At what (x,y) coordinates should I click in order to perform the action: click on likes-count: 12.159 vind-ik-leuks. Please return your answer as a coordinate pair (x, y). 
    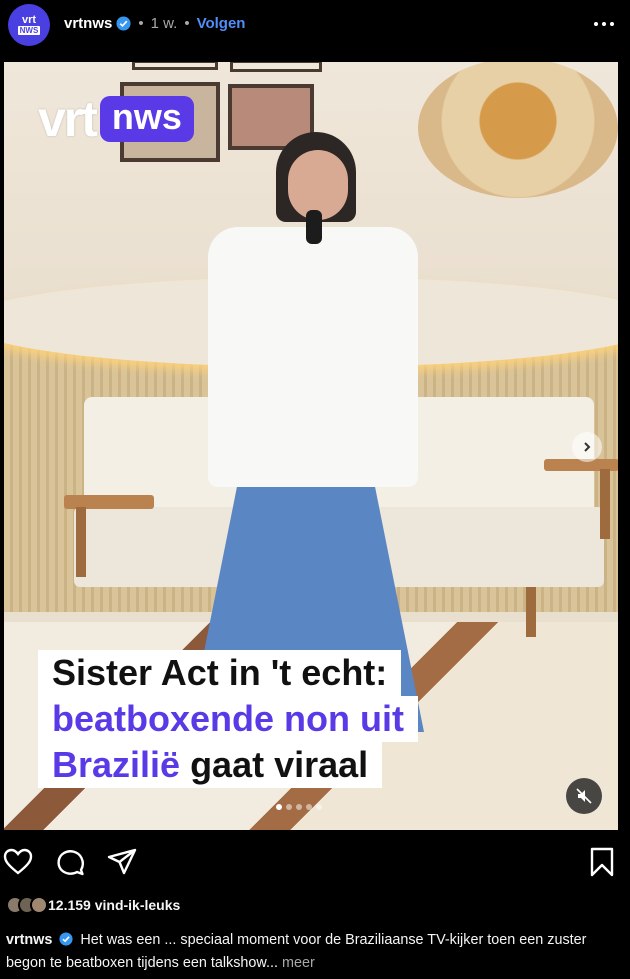
    Looking at the image, I should click on (114, 905).